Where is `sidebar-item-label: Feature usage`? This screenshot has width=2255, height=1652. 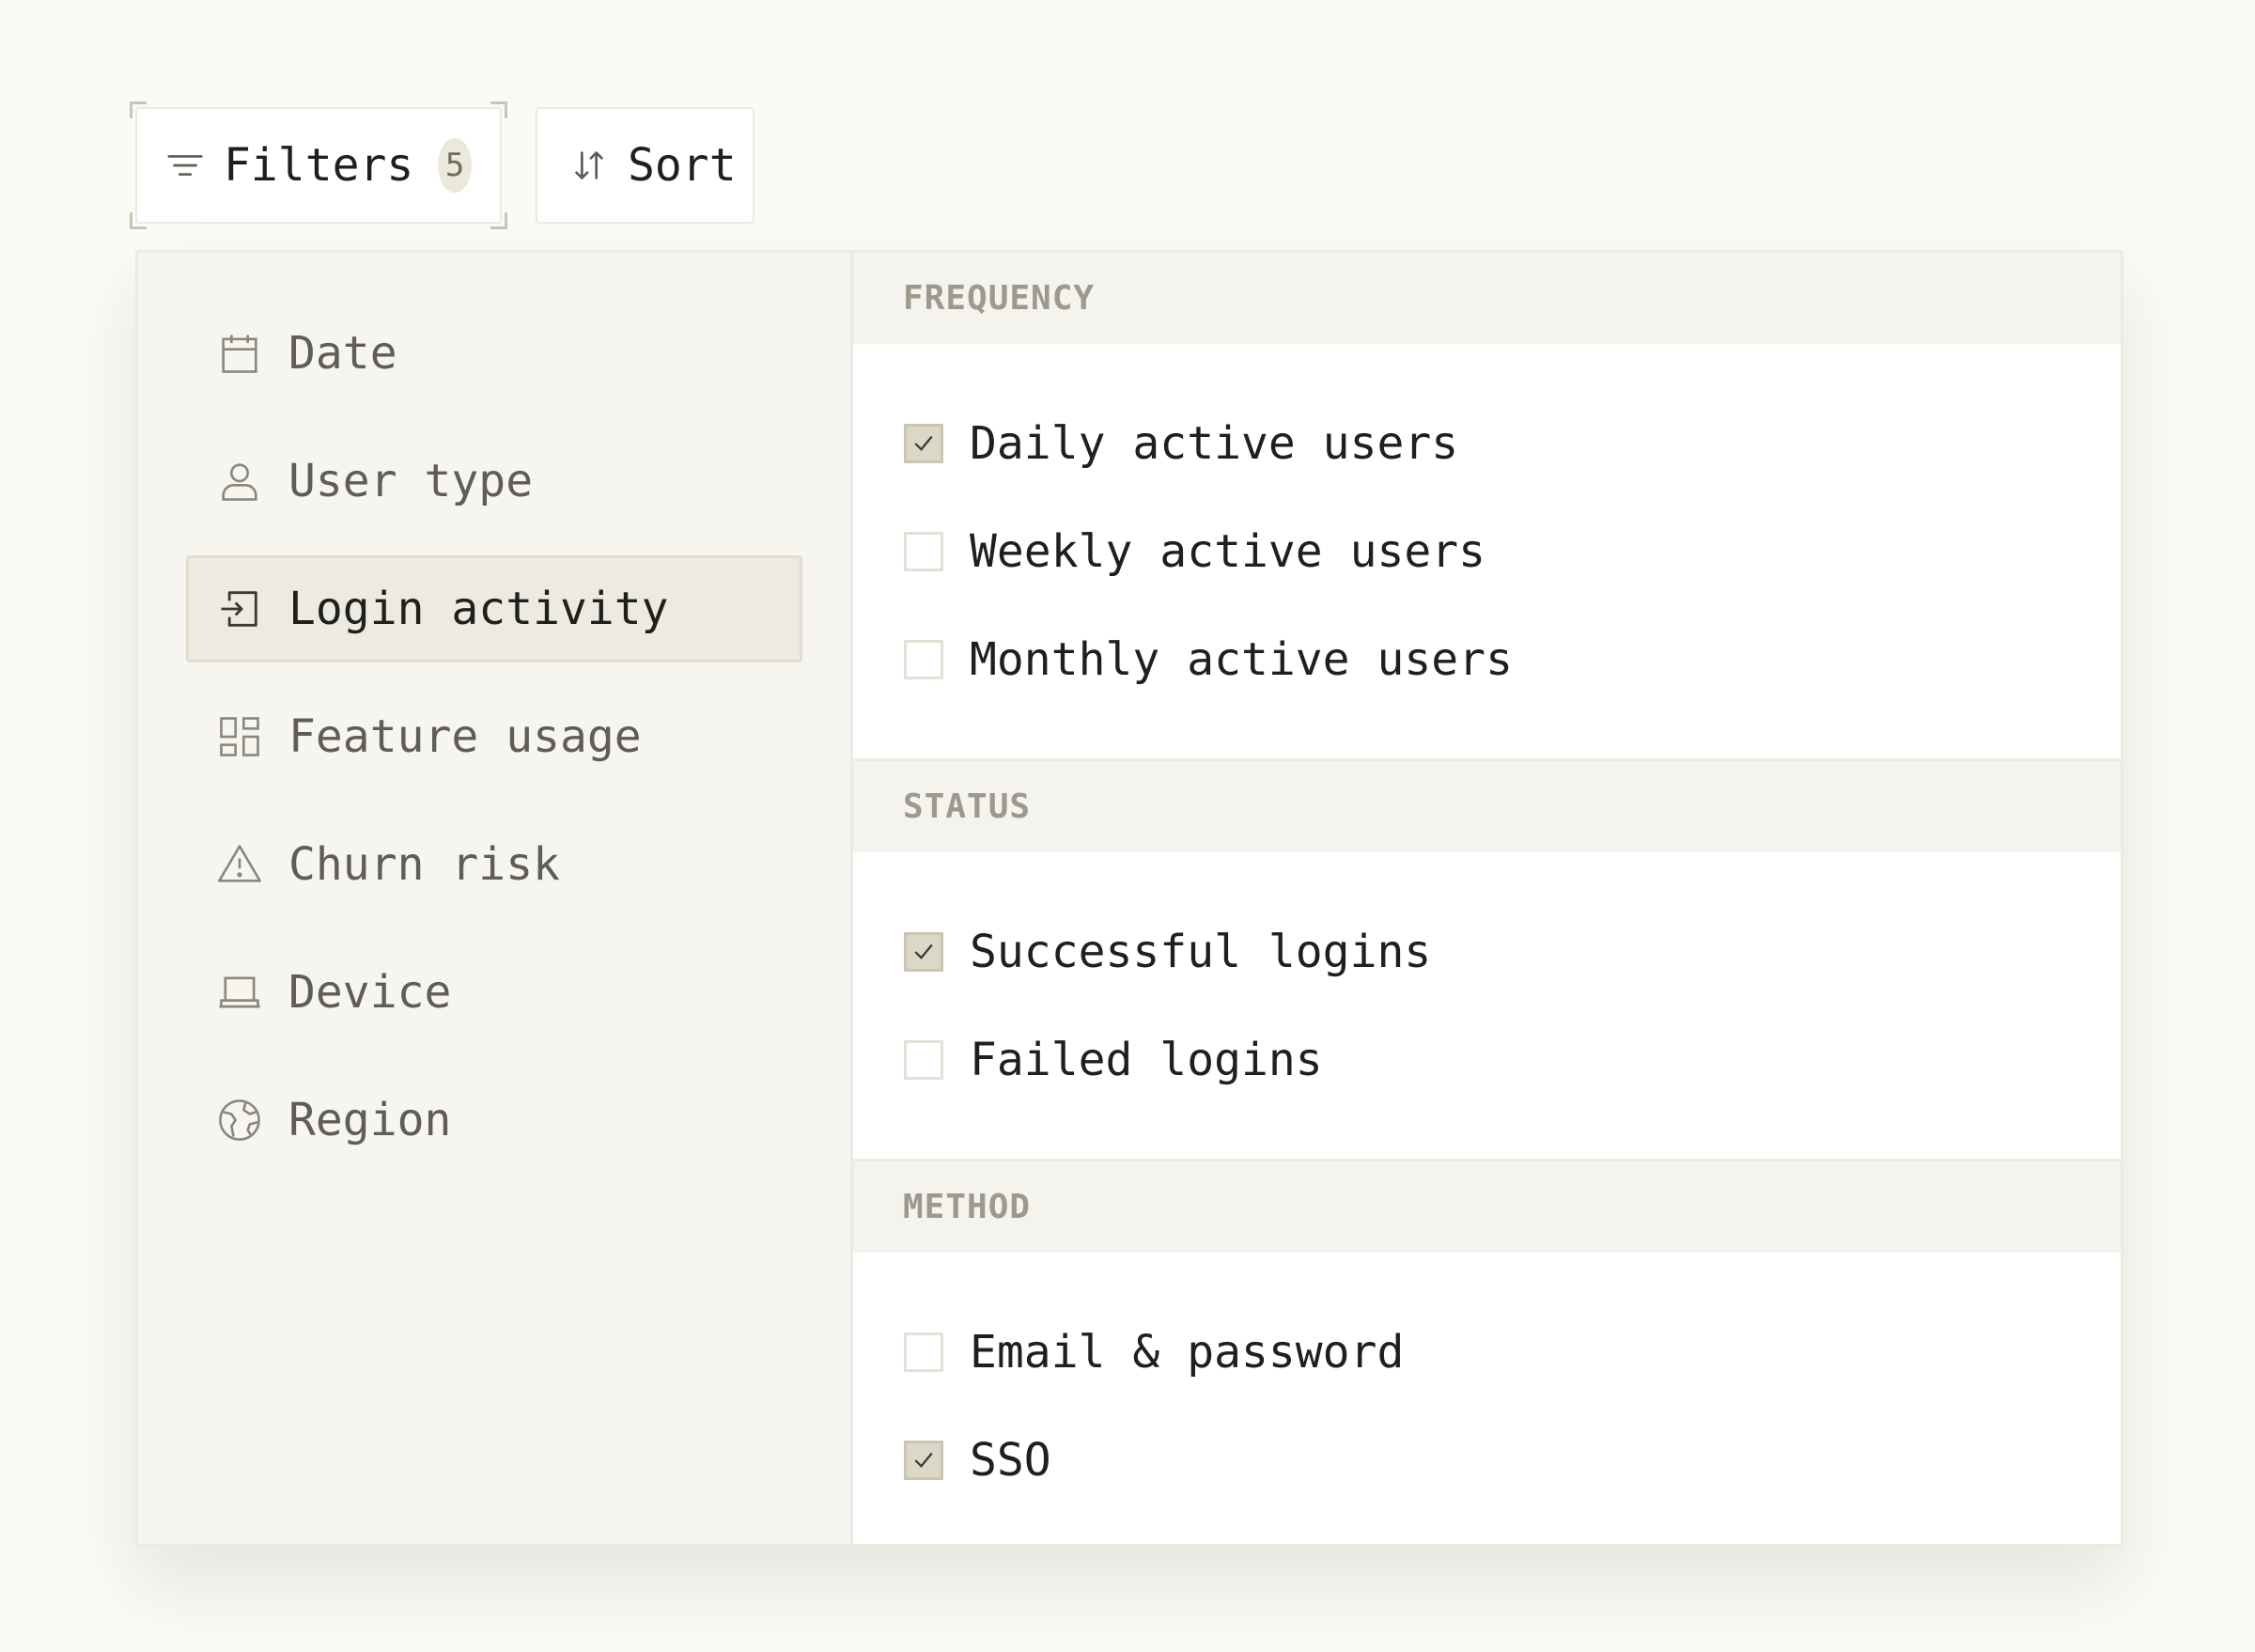
sidebar-item-label: Feature usage is located at coordinates (465, 736).